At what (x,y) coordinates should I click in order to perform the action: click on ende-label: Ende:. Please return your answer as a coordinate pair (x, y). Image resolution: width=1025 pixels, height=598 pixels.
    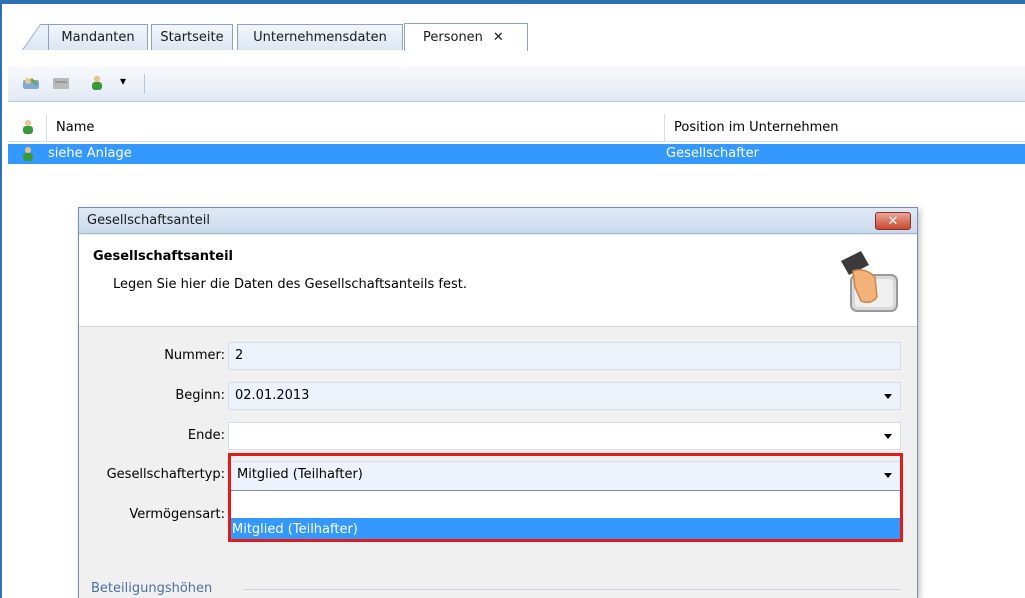
    Looking at the image, I should click on (206, 435).